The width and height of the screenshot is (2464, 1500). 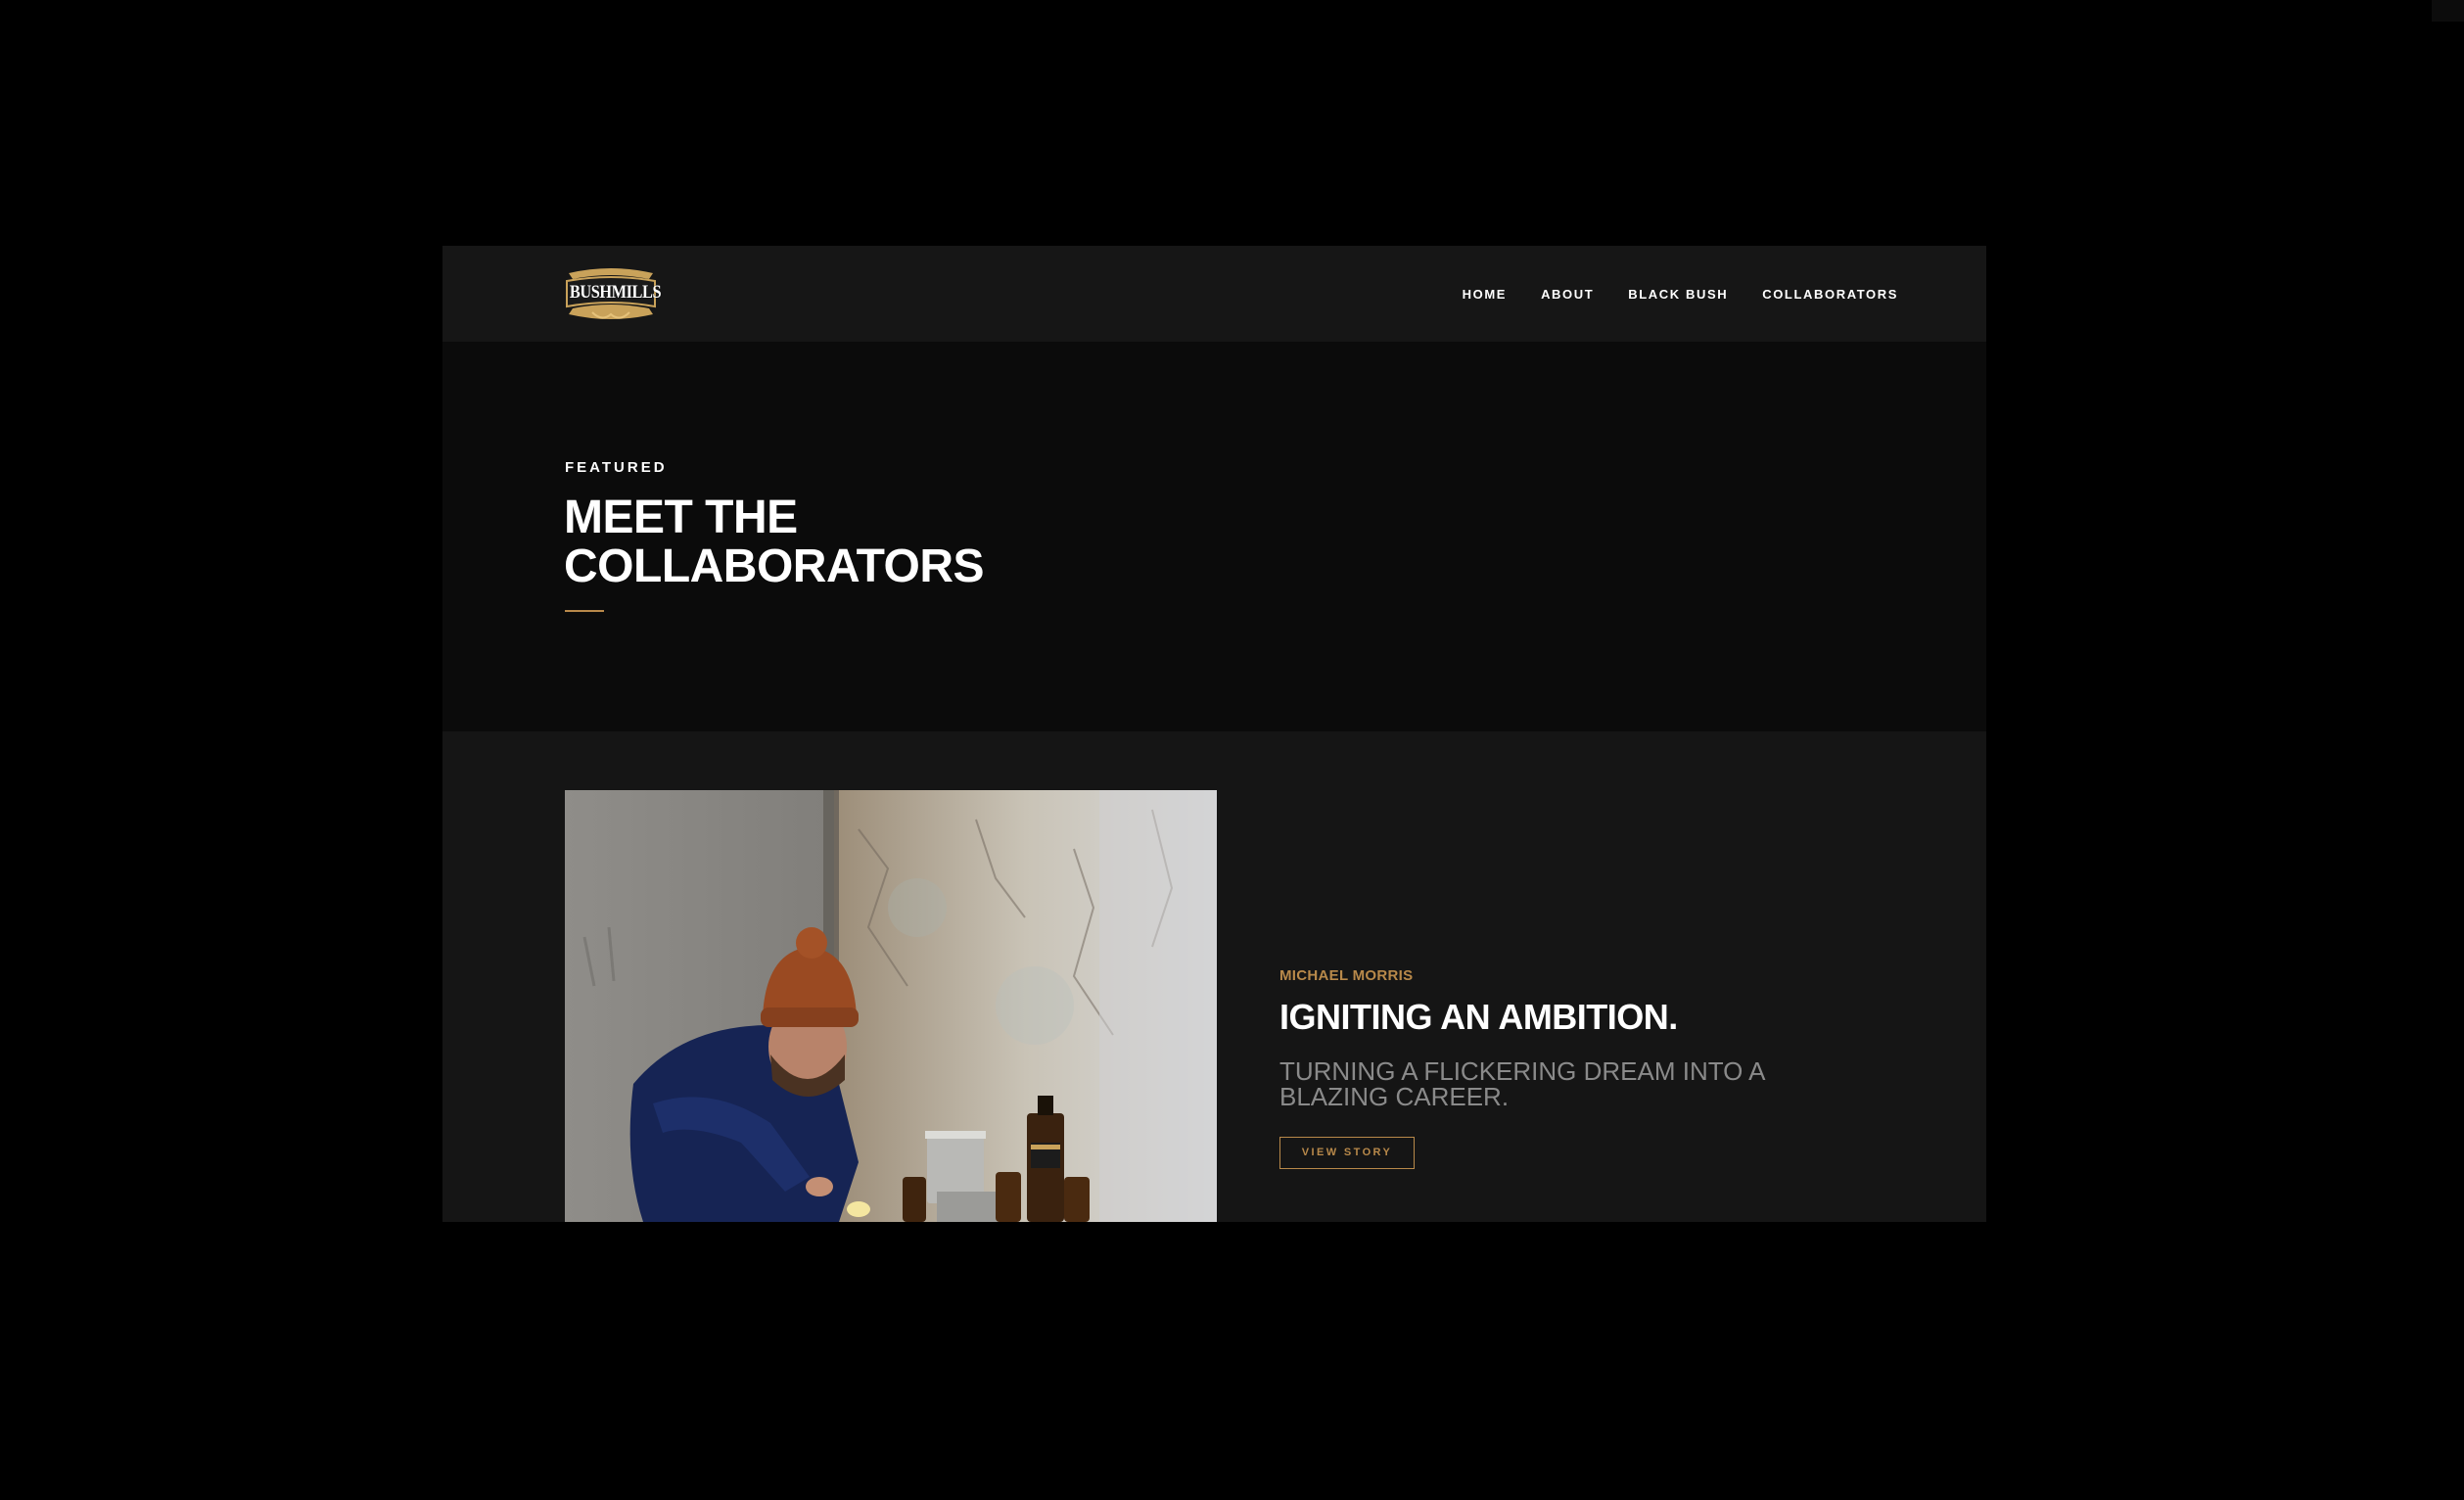 What do you see at coordinates (2448, 11) in the screenshot?
I see `window-corner-tab` at bounding box center [2448, 11].